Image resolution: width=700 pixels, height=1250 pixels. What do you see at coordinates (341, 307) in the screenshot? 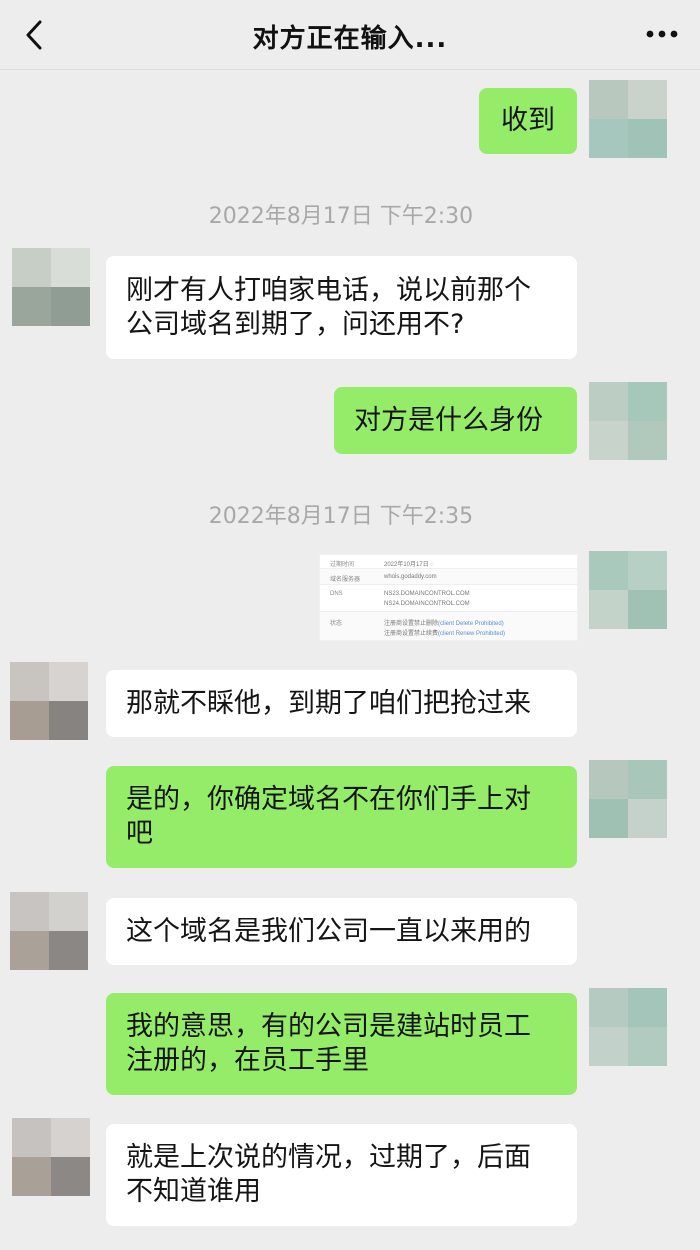
I see `message-bubble-incoming: 刚才有人打咱家电话，说以前那个公司域名到期了，问还用不?` at bounding box center [341, 307].